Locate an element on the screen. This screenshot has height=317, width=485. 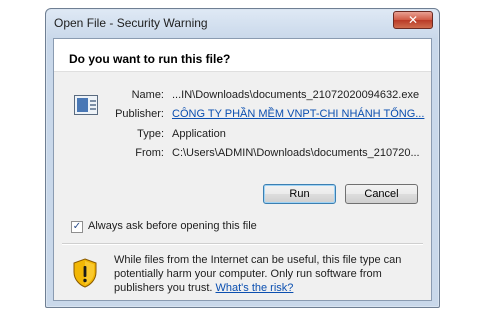
dialog-header: Do you want to run this file? is located at coordinates (242, 55).